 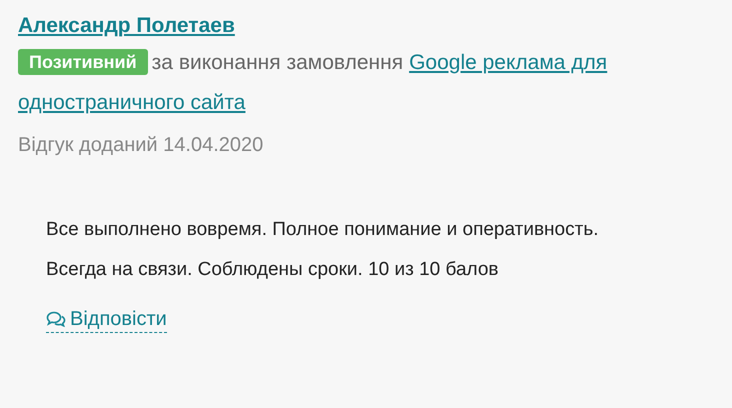 What do you see at coordinates (126, 26) in the screenshot?
I see `author-link: Александр Полетаев` at bounding box center [126, 26].